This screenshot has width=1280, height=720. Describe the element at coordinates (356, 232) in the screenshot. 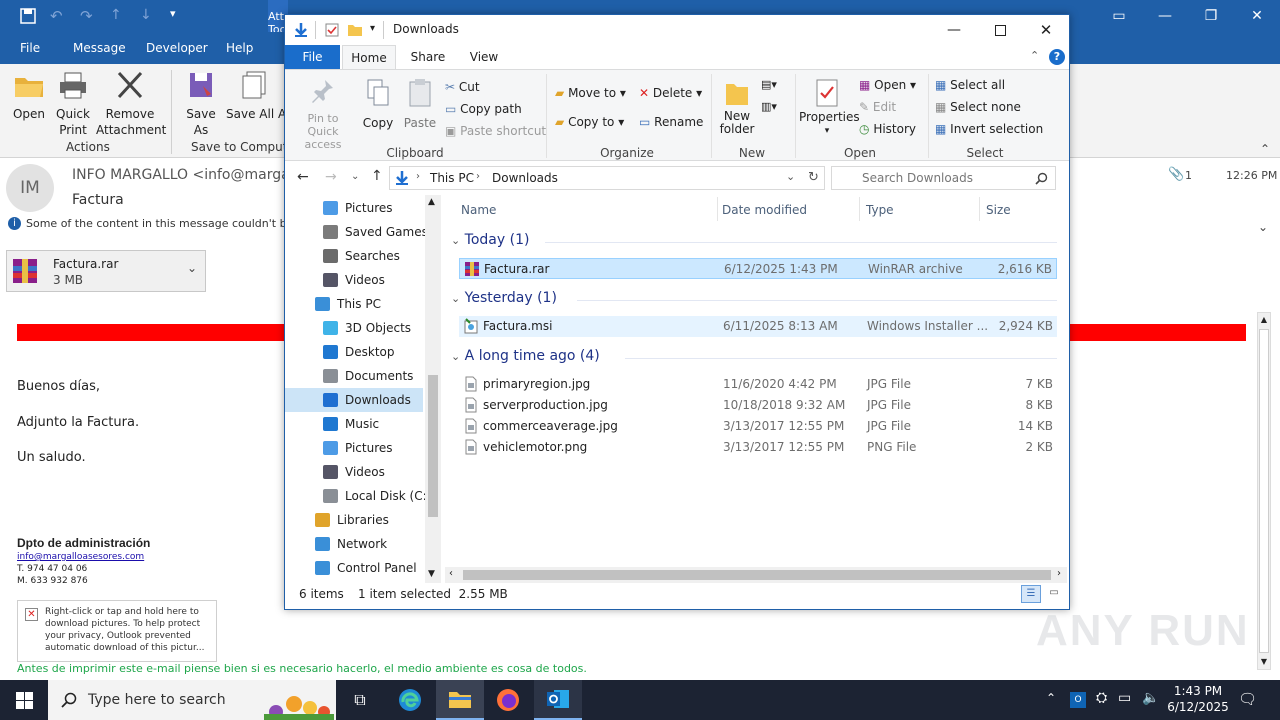

I see `nav-item-saved-games: Saved Games` at that location.